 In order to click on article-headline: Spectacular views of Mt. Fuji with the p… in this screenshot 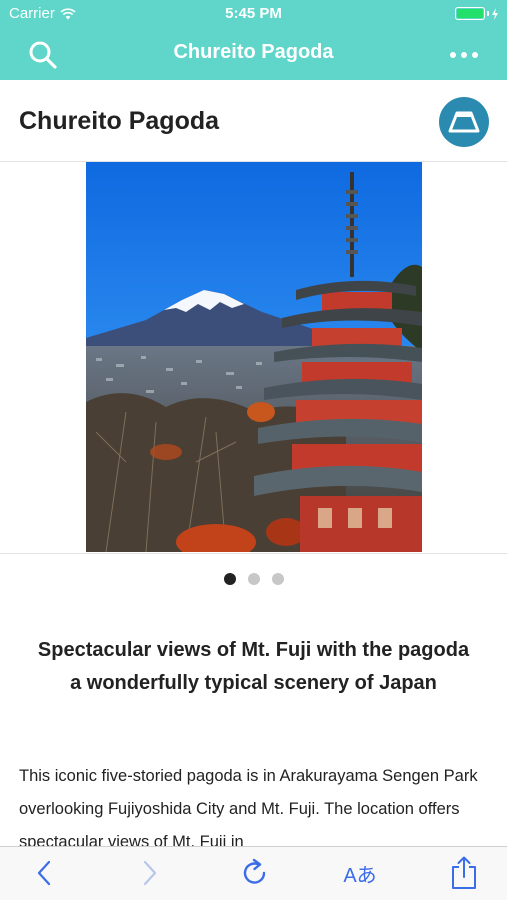, I will do `click(253, 666)`.